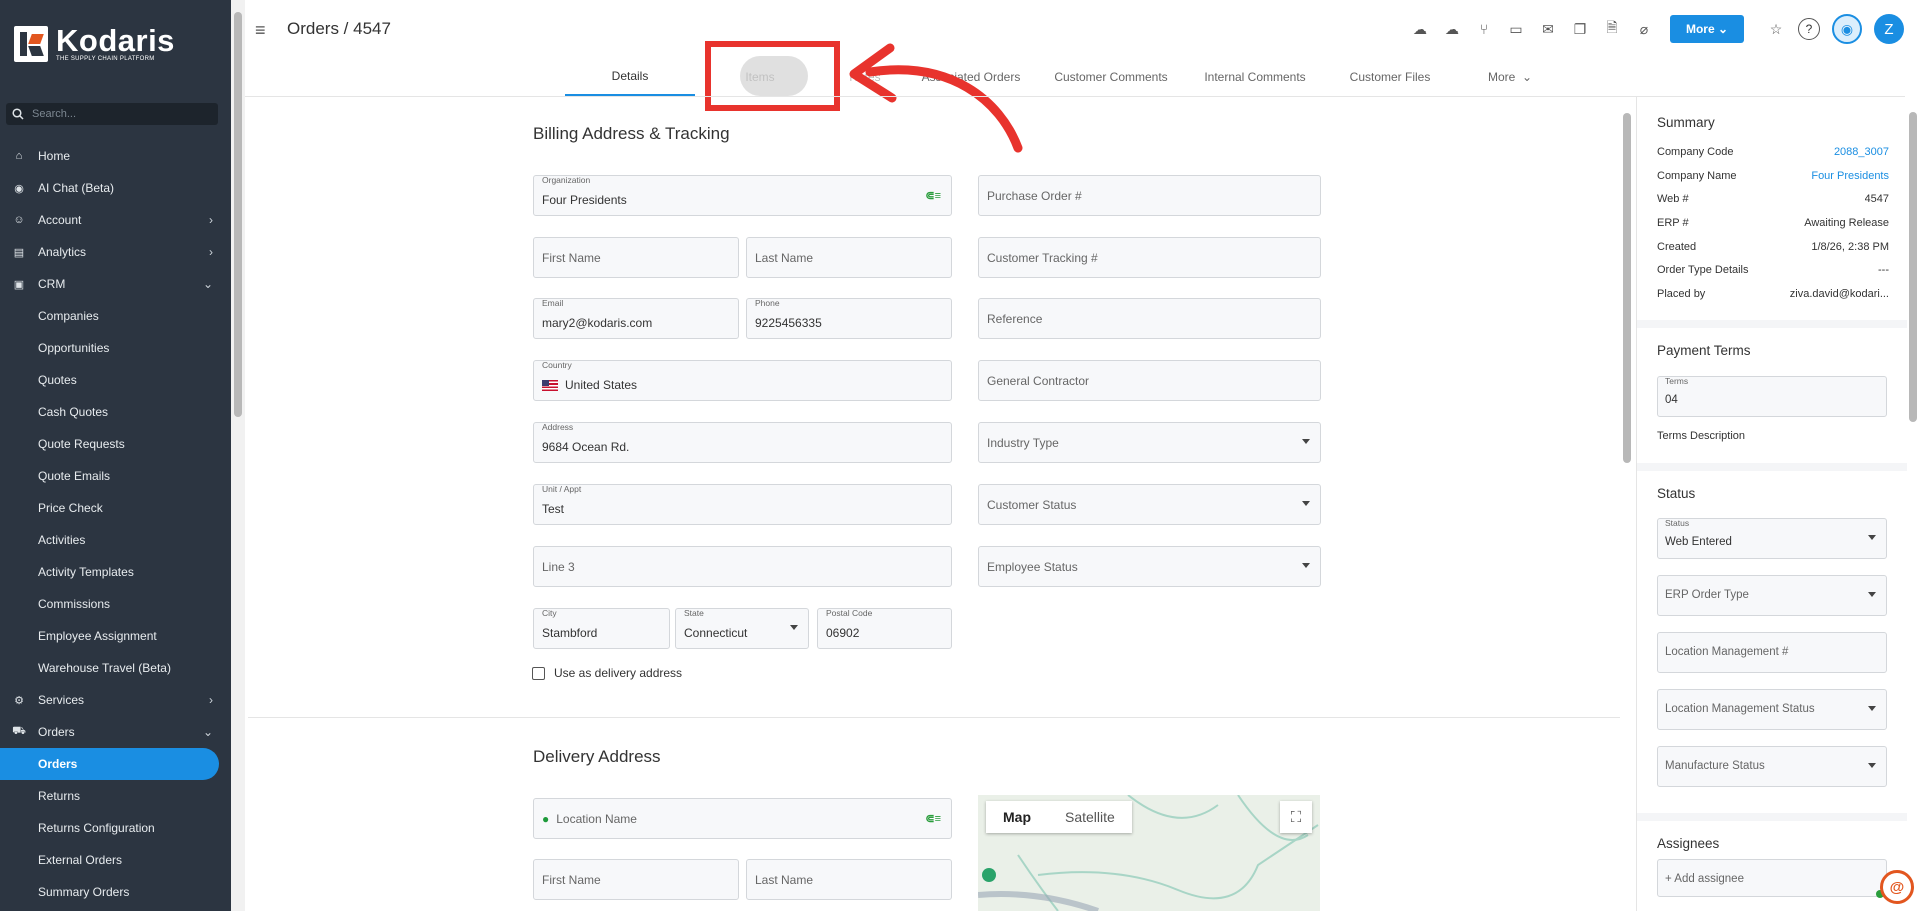 The height and width of the screenshot is (911, 1920). What do you see at coordinates (1850, 176) in the screenshot?
I see `company-name-link: Four Presidents` at bounding box center [1850, 176].